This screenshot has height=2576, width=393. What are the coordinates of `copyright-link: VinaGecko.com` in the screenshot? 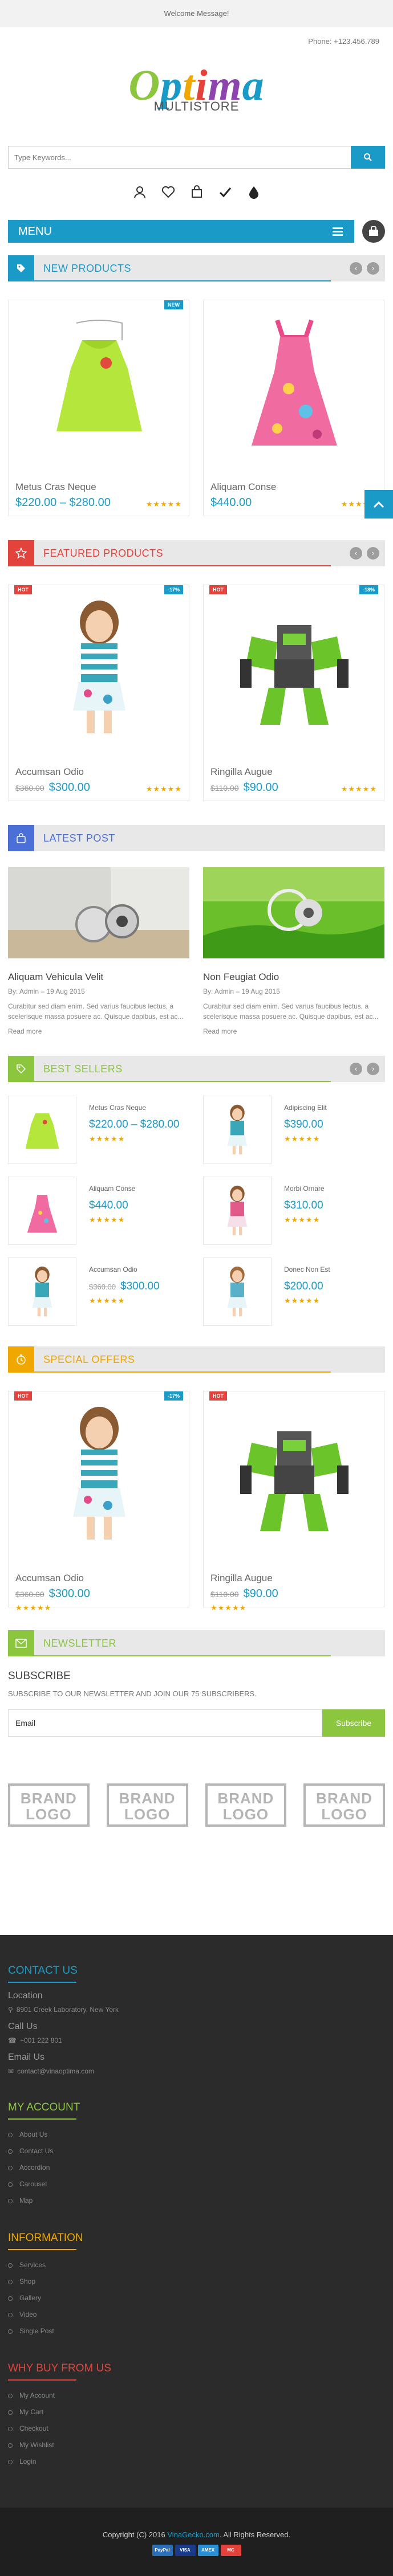 It's located at (193, 2534).